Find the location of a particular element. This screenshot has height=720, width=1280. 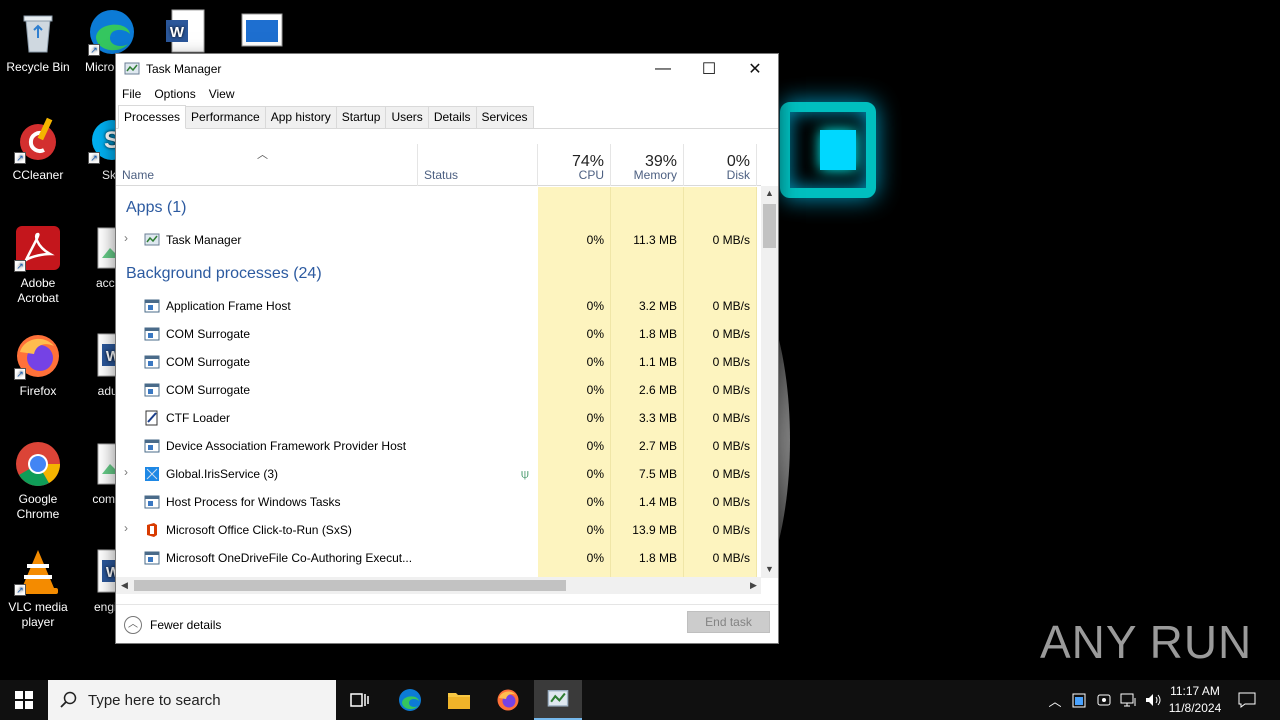

table-row: CTF Loader 0% 3.3 MB 0 MB/s is located at coordinates (438, 418).